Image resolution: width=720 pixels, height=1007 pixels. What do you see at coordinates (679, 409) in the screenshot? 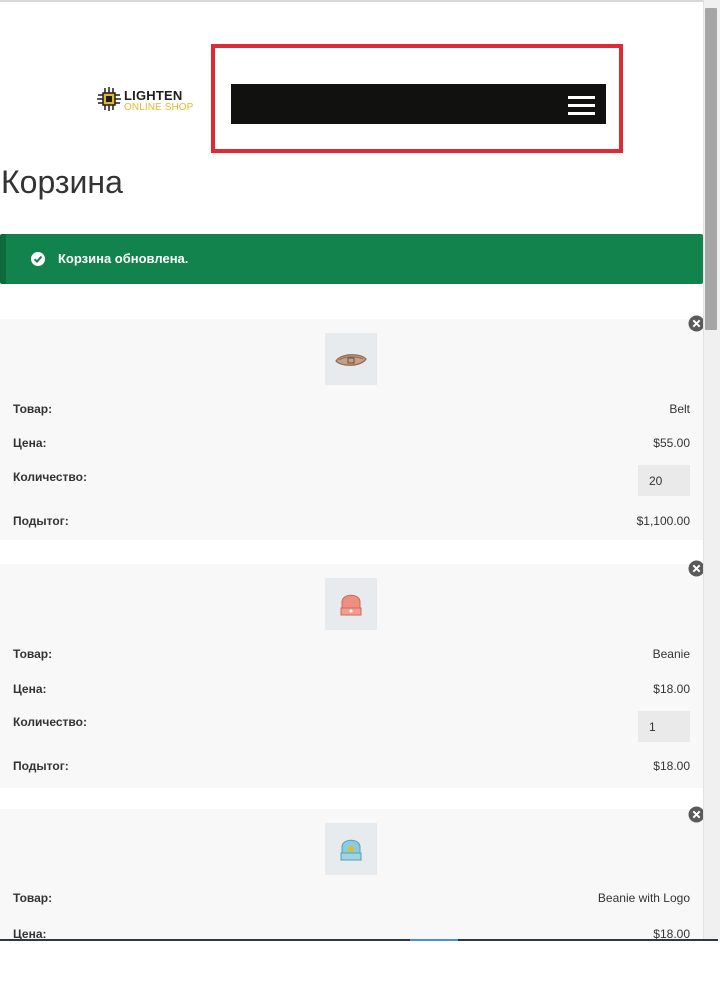
I see `product-name: Belt` at bounding box center [679, 409].